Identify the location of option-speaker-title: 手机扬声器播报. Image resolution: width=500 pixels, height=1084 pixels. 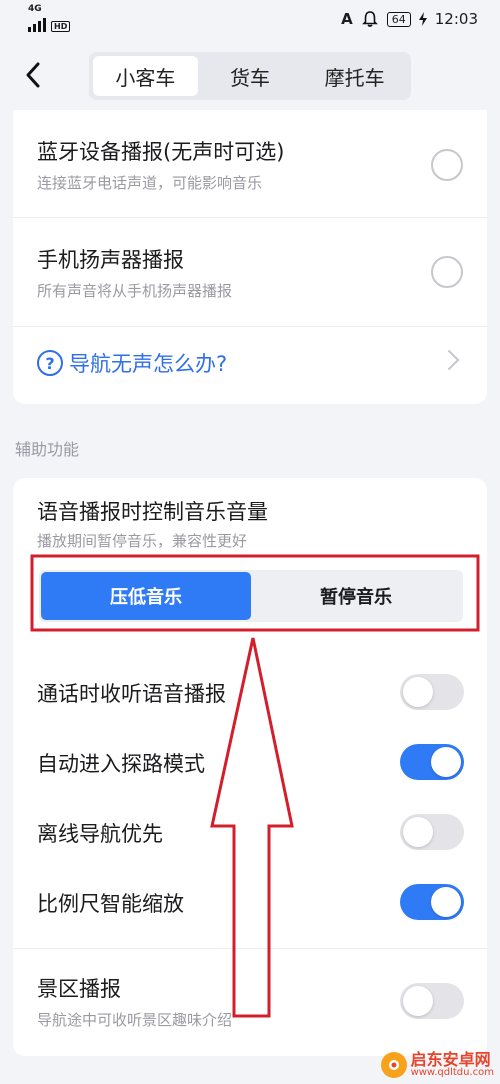
(110, 260).